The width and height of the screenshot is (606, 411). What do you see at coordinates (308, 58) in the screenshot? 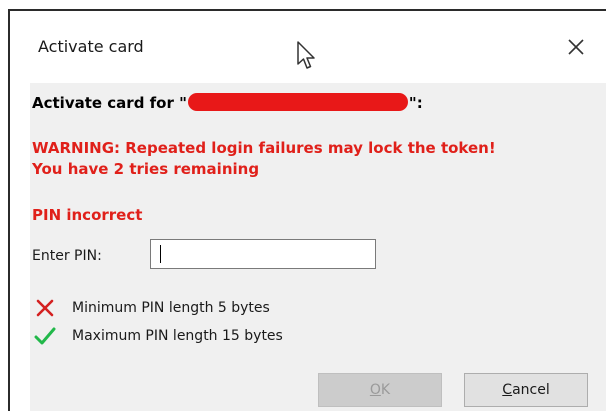
I see `mouse-cursor-icon` at bounding box center [308, 58].